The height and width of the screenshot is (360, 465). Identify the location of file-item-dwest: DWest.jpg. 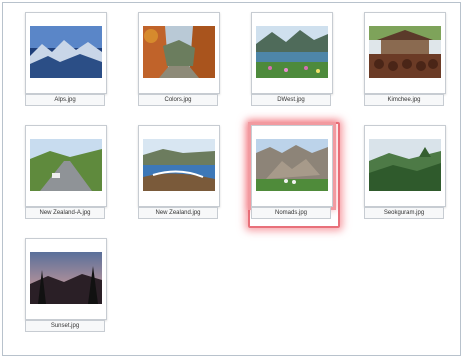
(292, 61).